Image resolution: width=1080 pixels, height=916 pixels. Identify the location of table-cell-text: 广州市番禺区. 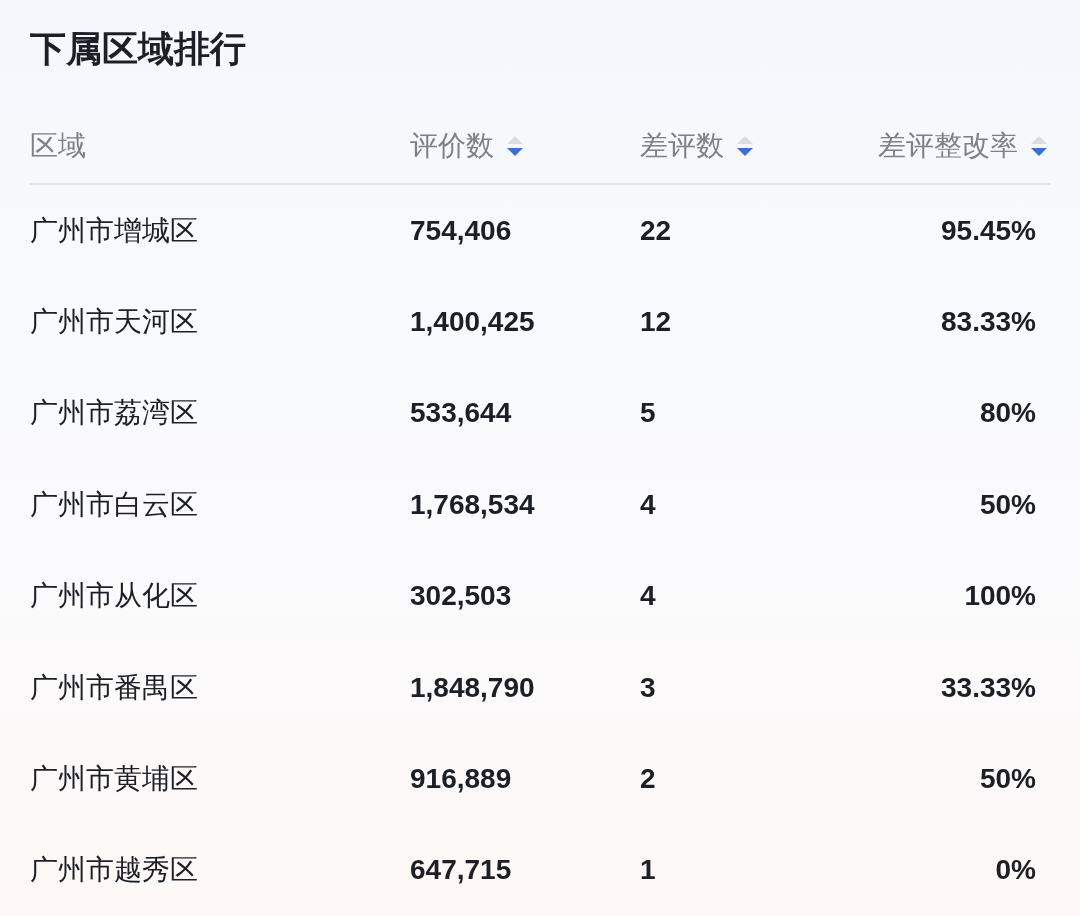
(114, 687).